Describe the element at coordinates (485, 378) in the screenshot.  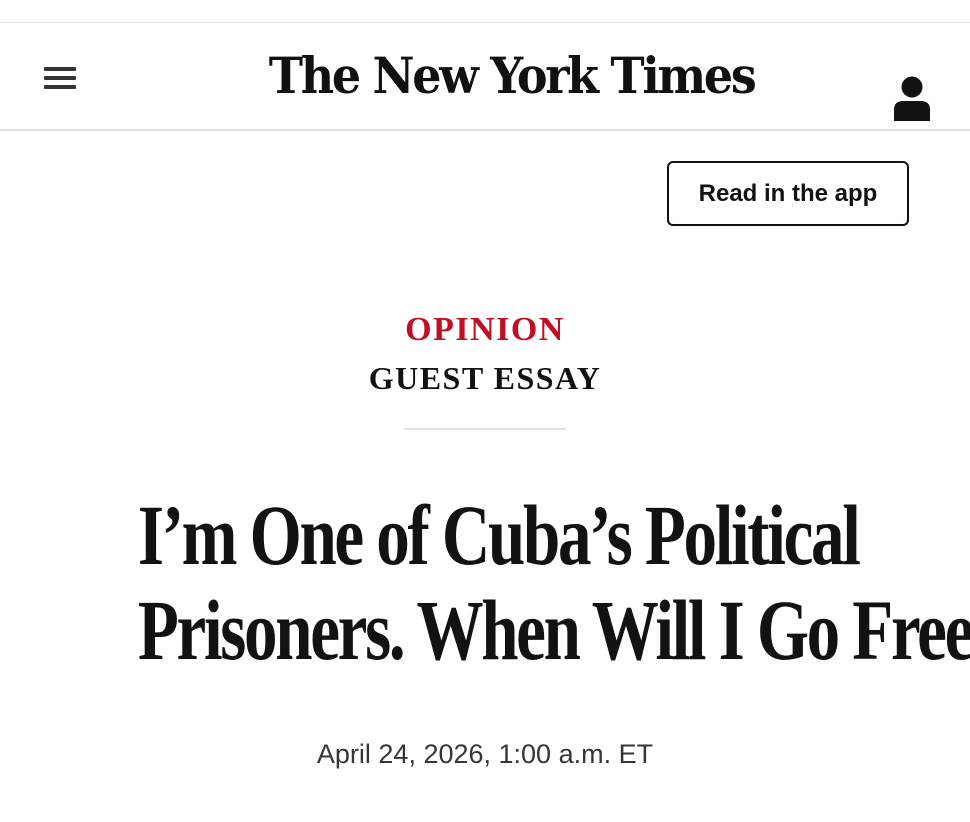
I see `subsection-label: GUEST ESSAY` at that location.